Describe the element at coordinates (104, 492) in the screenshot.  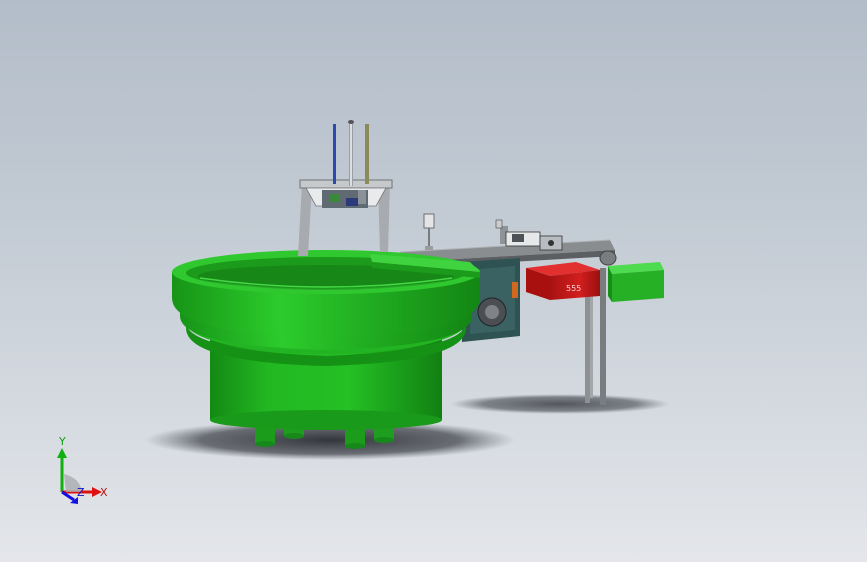
I see `triad-x-label: X` at that location.